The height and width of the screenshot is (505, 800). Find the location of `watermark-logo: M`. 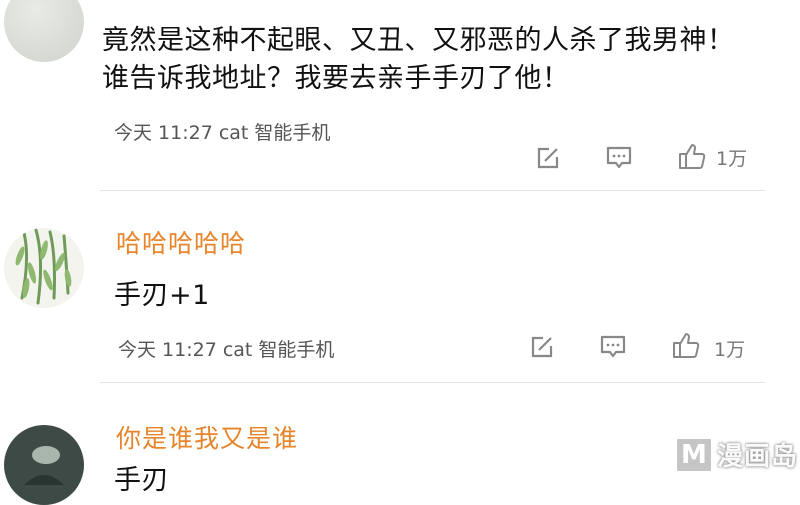

watermark-logo: M is located at coordinates (693, 454).